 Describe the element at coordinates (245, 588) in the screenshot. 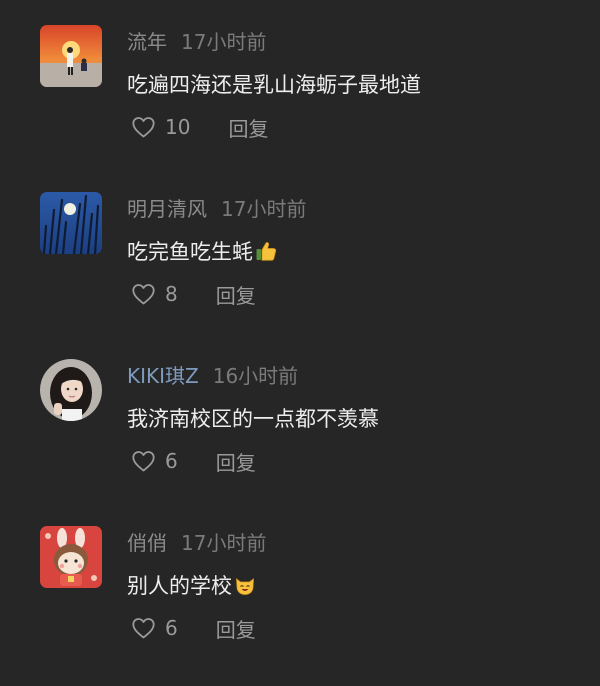

I see `smiling-cat-icon` at that location.